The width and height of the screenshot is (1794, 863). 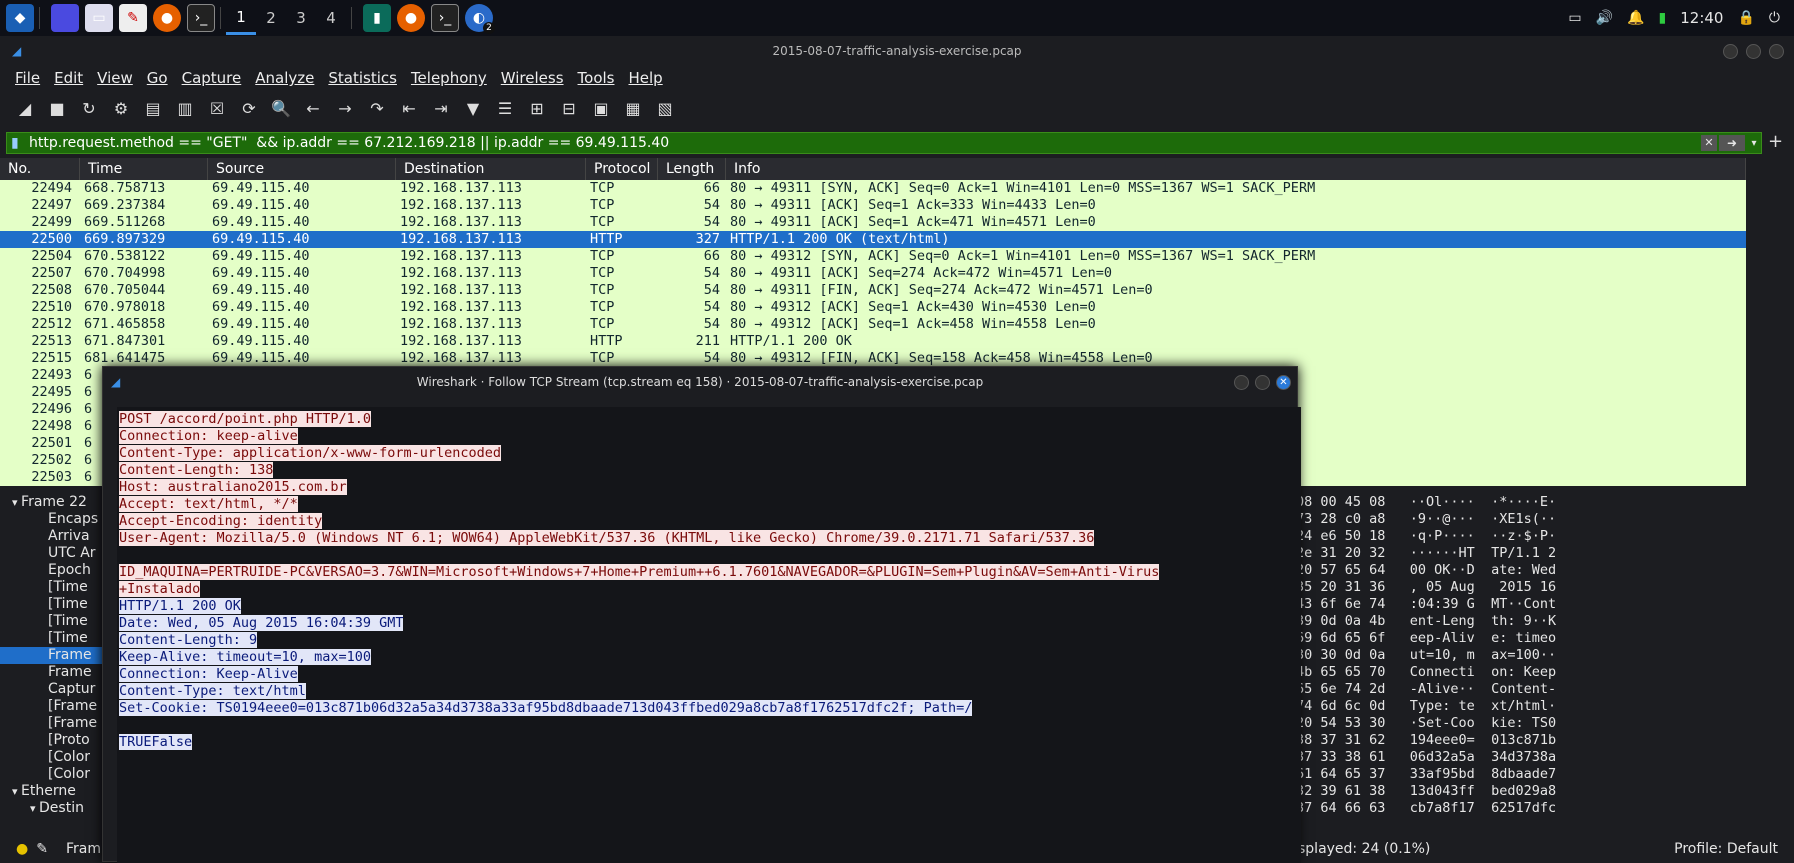 I want to click on workspace-4: 4, so click(x=331, y=18).